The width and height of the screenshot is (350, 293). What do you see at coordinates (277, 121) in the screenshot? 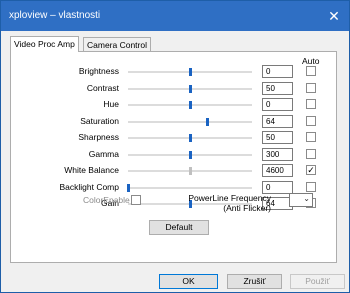
I see `property-value-field: 64` at bounding box center [277, 121].